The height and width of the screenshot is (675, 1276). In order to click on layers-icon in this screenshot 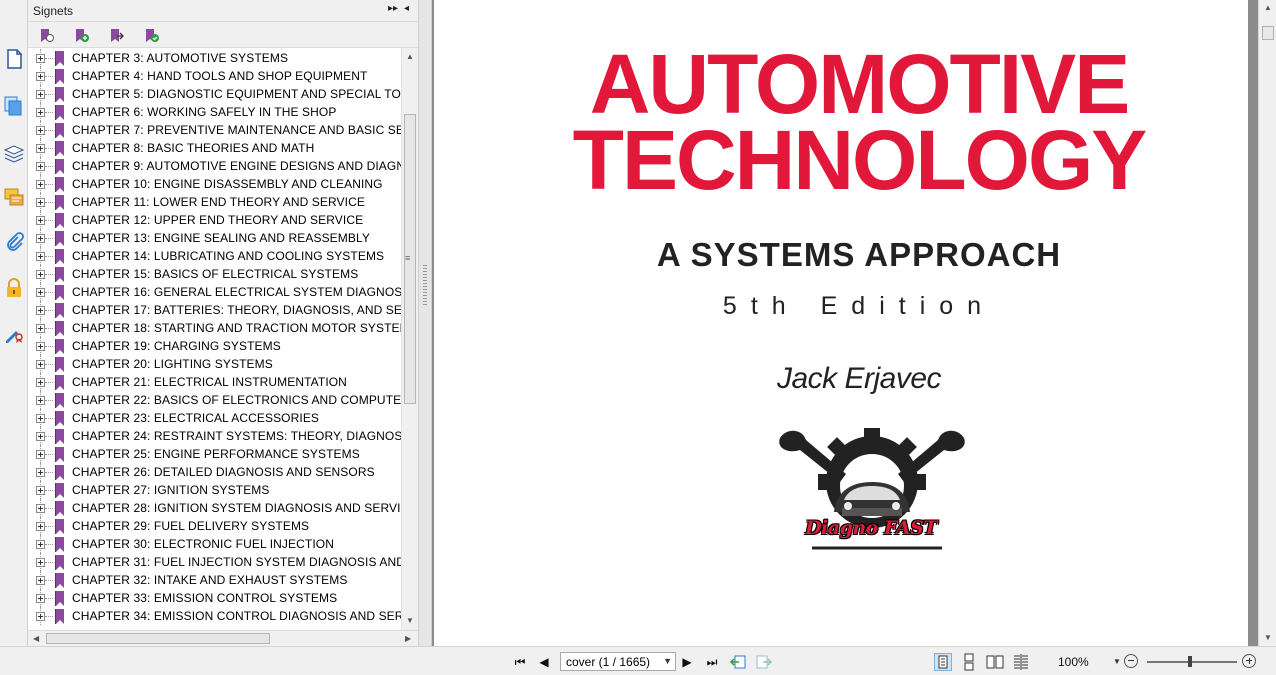, I will do `click(14, 153)`.